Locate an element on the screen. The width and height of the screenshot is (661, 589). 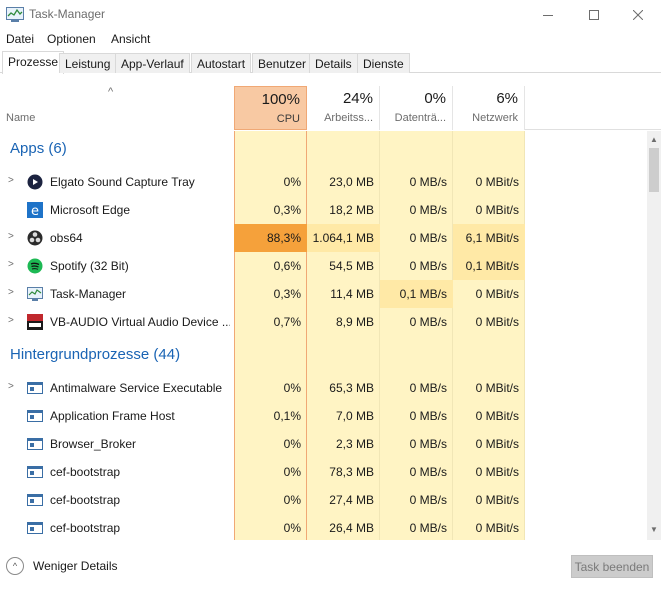
memory-value: 27,4 MB is located at coordinates (351, 500).